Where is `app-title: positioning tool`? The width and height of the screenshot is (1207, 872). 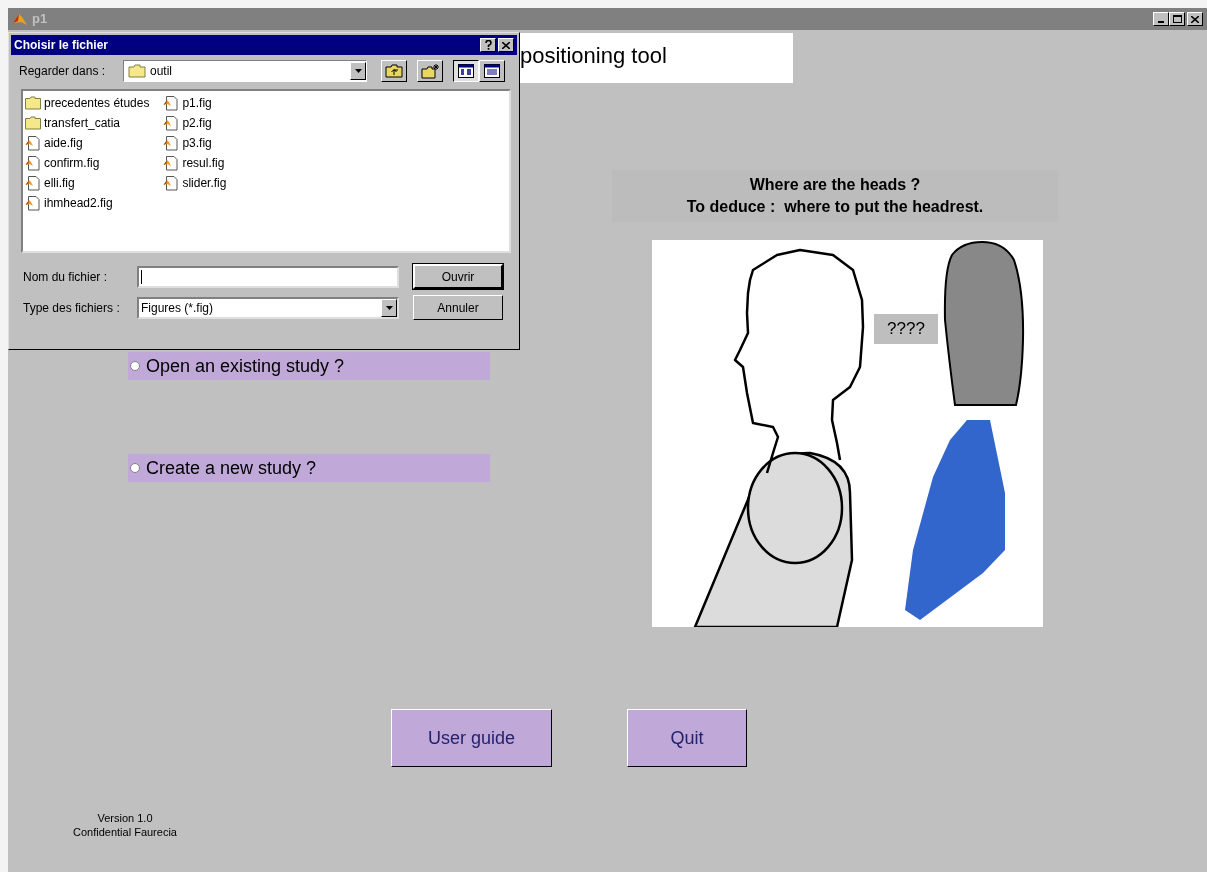 app-title: positioning tool is located at coordinates (593, 56).